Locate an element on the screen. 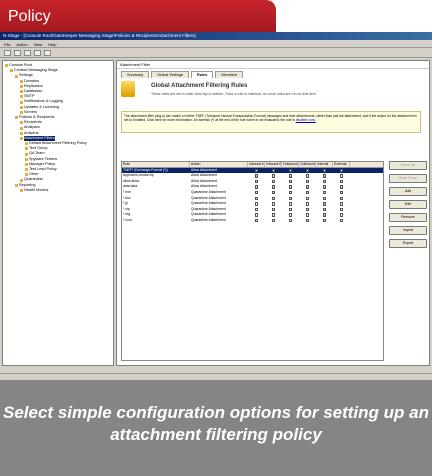 This screenshot has width=432, height=476. menu-action: Action is located at coordinates (21, 44).